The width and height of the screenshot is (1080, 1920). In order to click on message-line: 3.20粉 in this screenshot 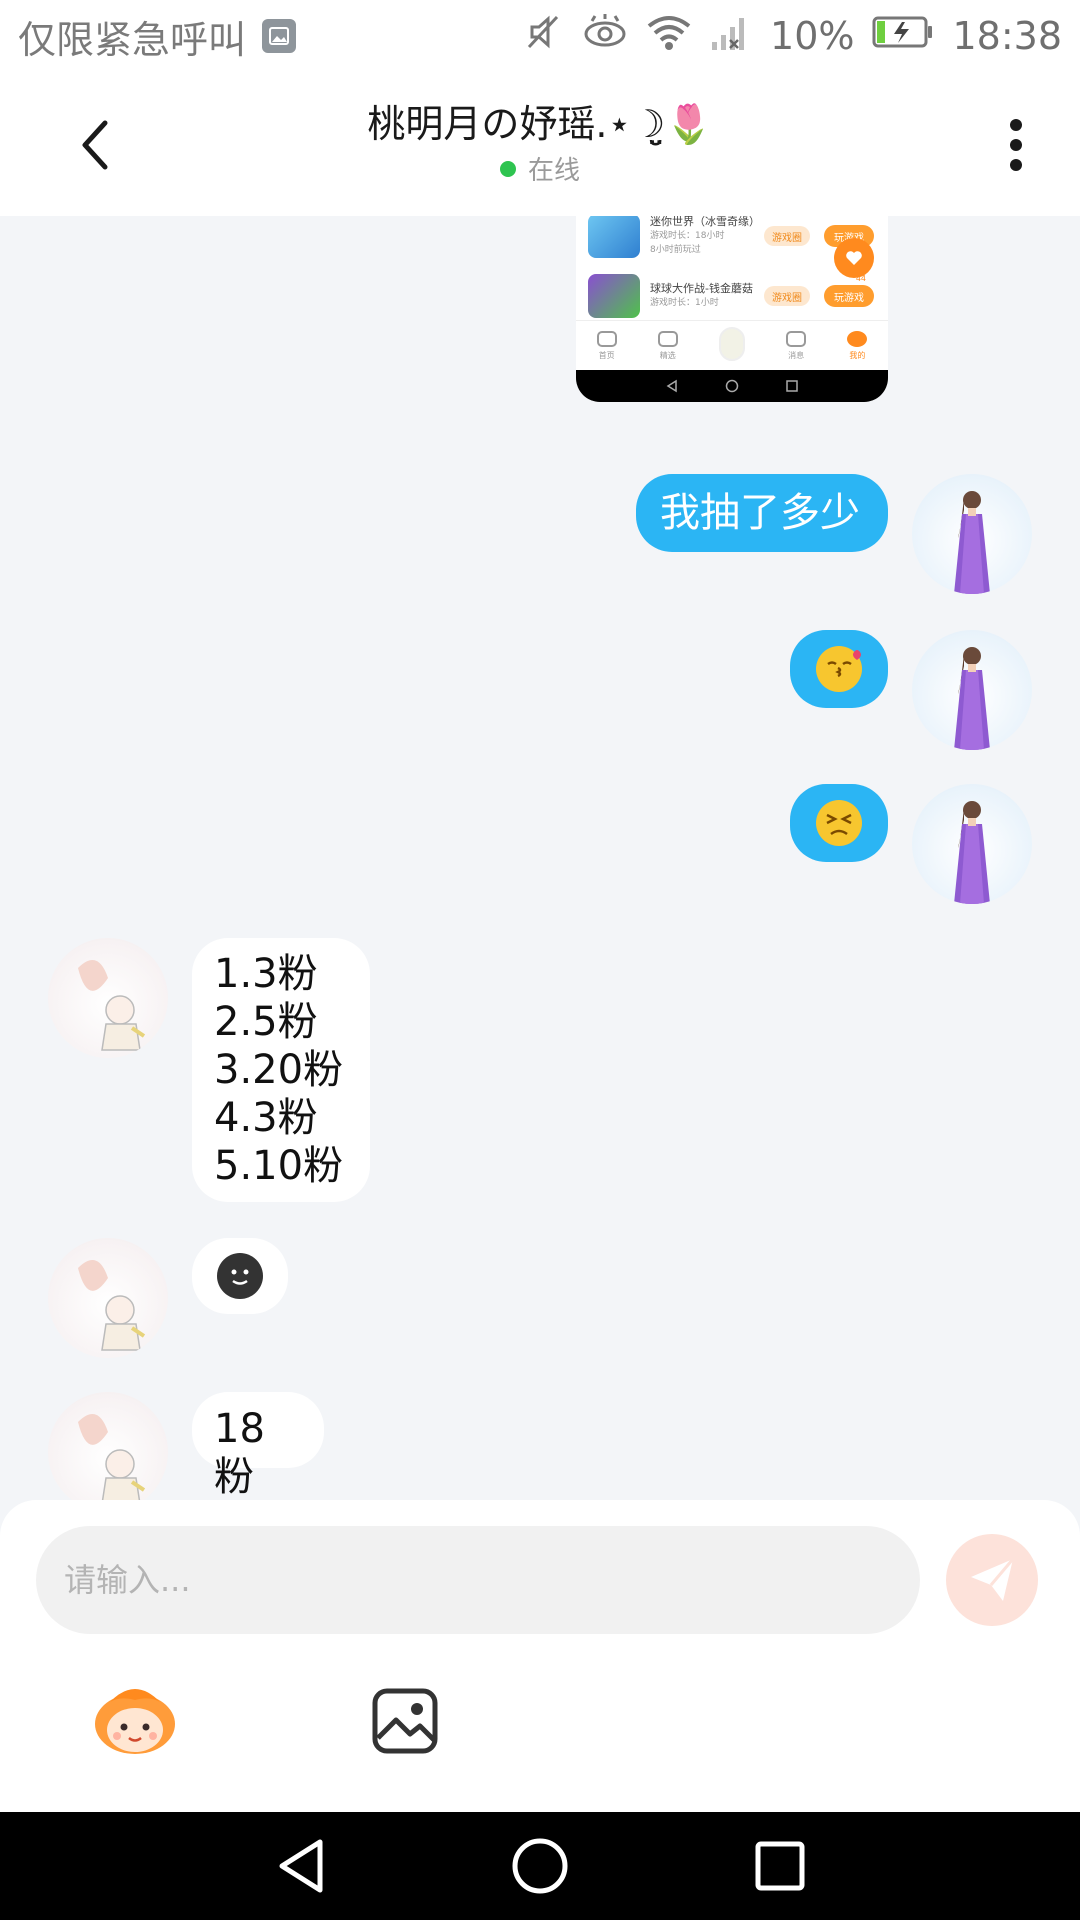, I will do `click(279, 1070)`.